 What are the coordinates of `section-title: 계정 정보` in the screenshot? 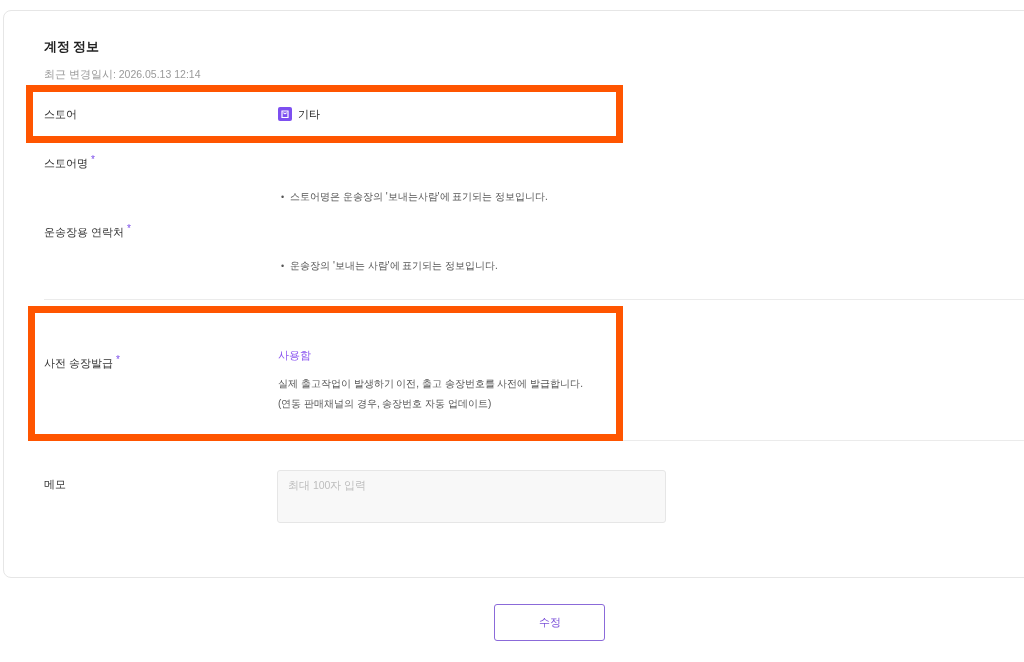 It's located at (72, 47).